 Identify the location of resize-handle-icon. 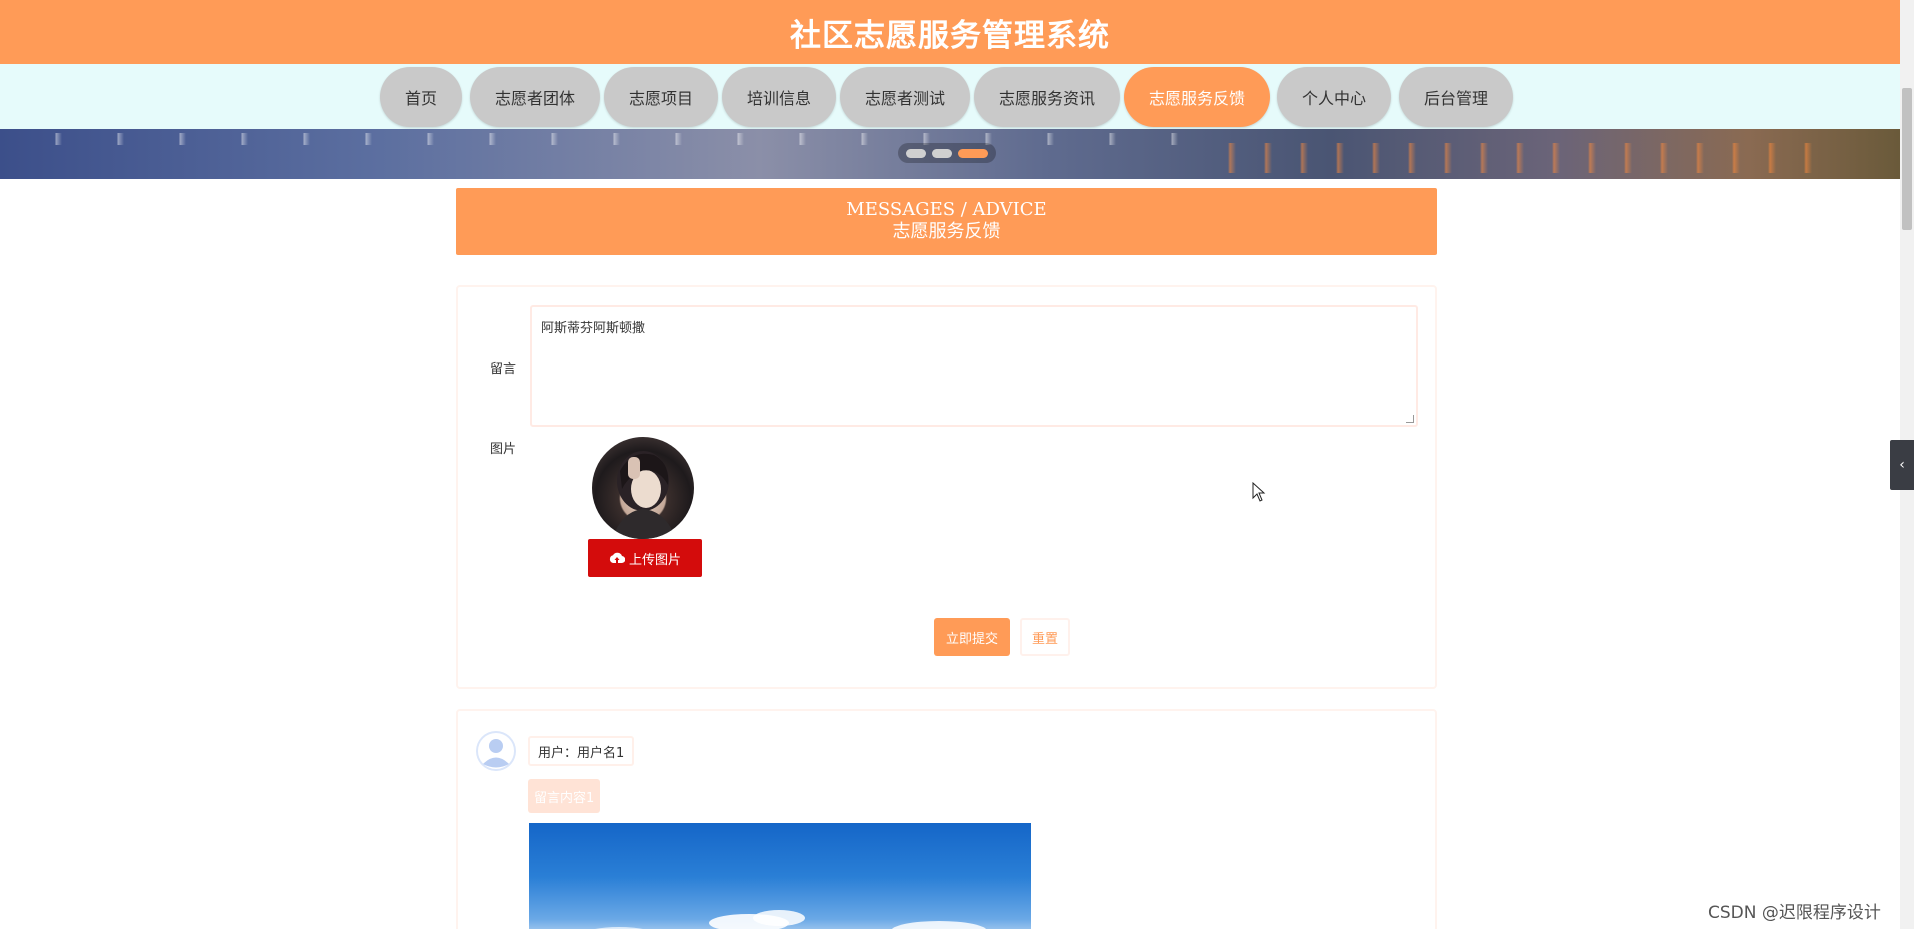
(1410, 419).